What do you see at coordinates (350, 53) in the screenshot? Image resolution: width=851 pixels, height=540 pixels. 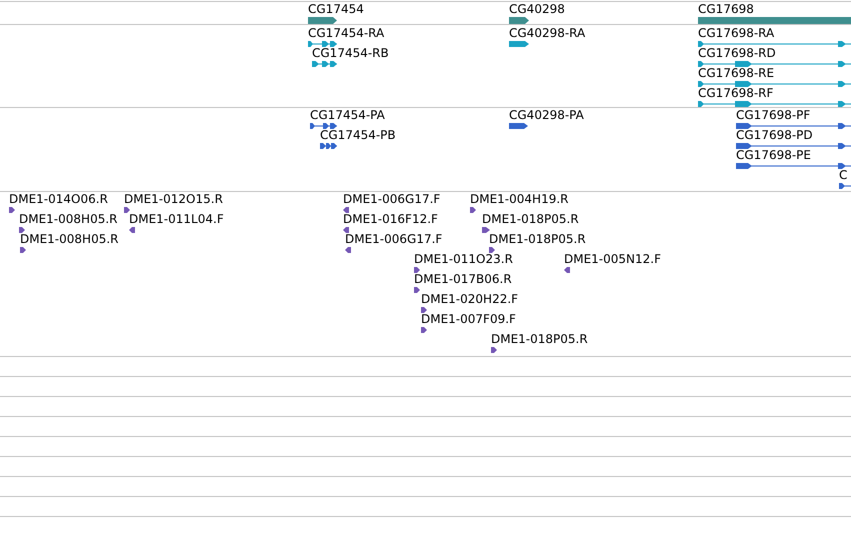 I see `feature-label: CG17454-RB` at bounding box center [350, 53].